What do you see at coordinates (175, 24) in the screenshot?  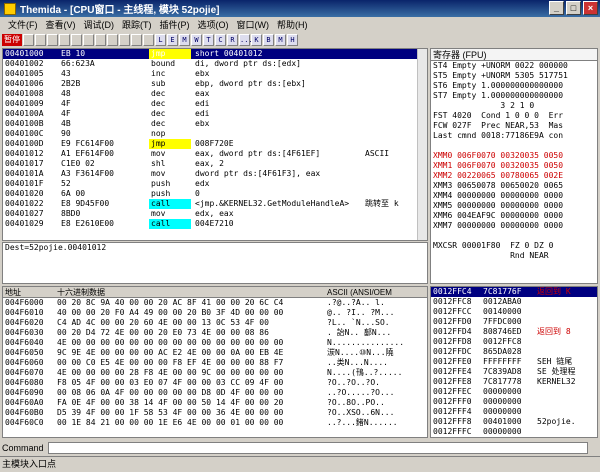 I see `menu-item: 插件(P)` at bounding box center [175, 24].